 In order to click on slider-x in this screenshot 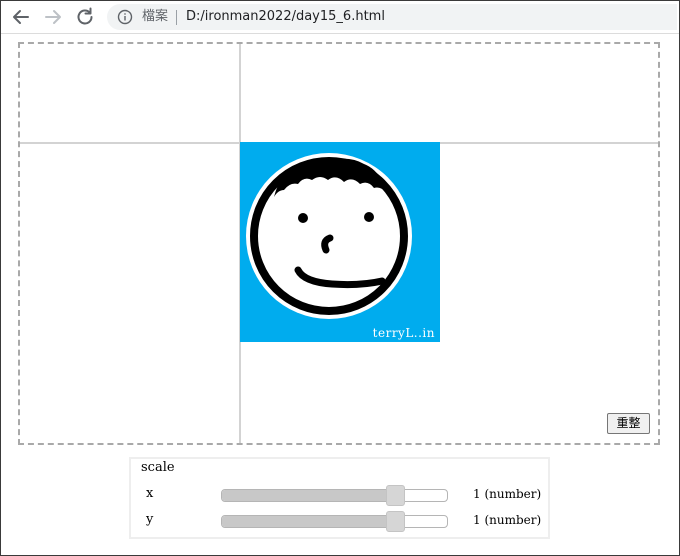, I will do `click(334, 495)`.